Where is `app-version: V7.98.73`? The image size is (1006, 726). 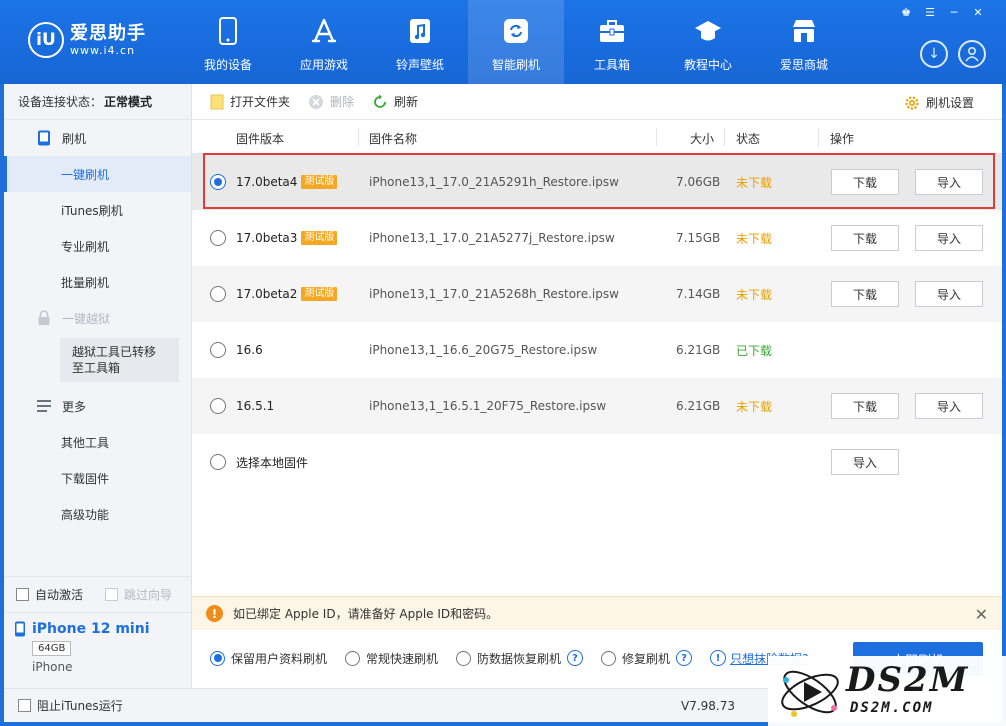
app-version: V7.98.73 is located at coordinates (708, 706).